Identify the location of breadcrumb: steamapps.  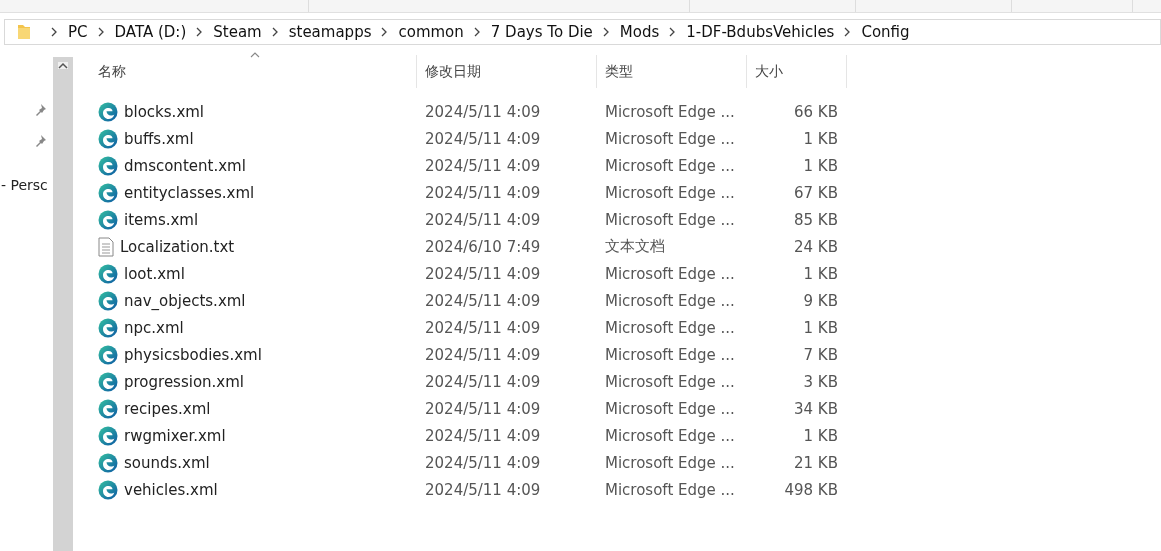
(330, 32).